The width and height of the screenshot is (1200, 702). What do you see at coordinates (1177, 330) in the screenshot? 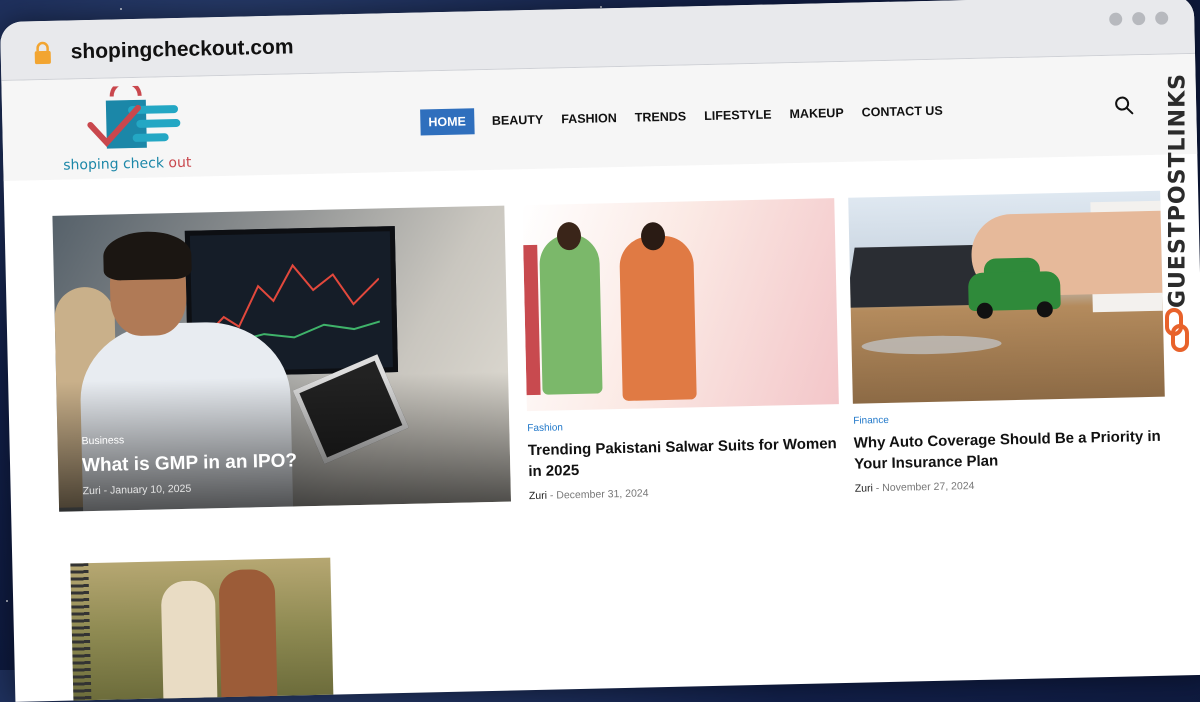
I see `link-icon` at bounding box center [1177, 330].